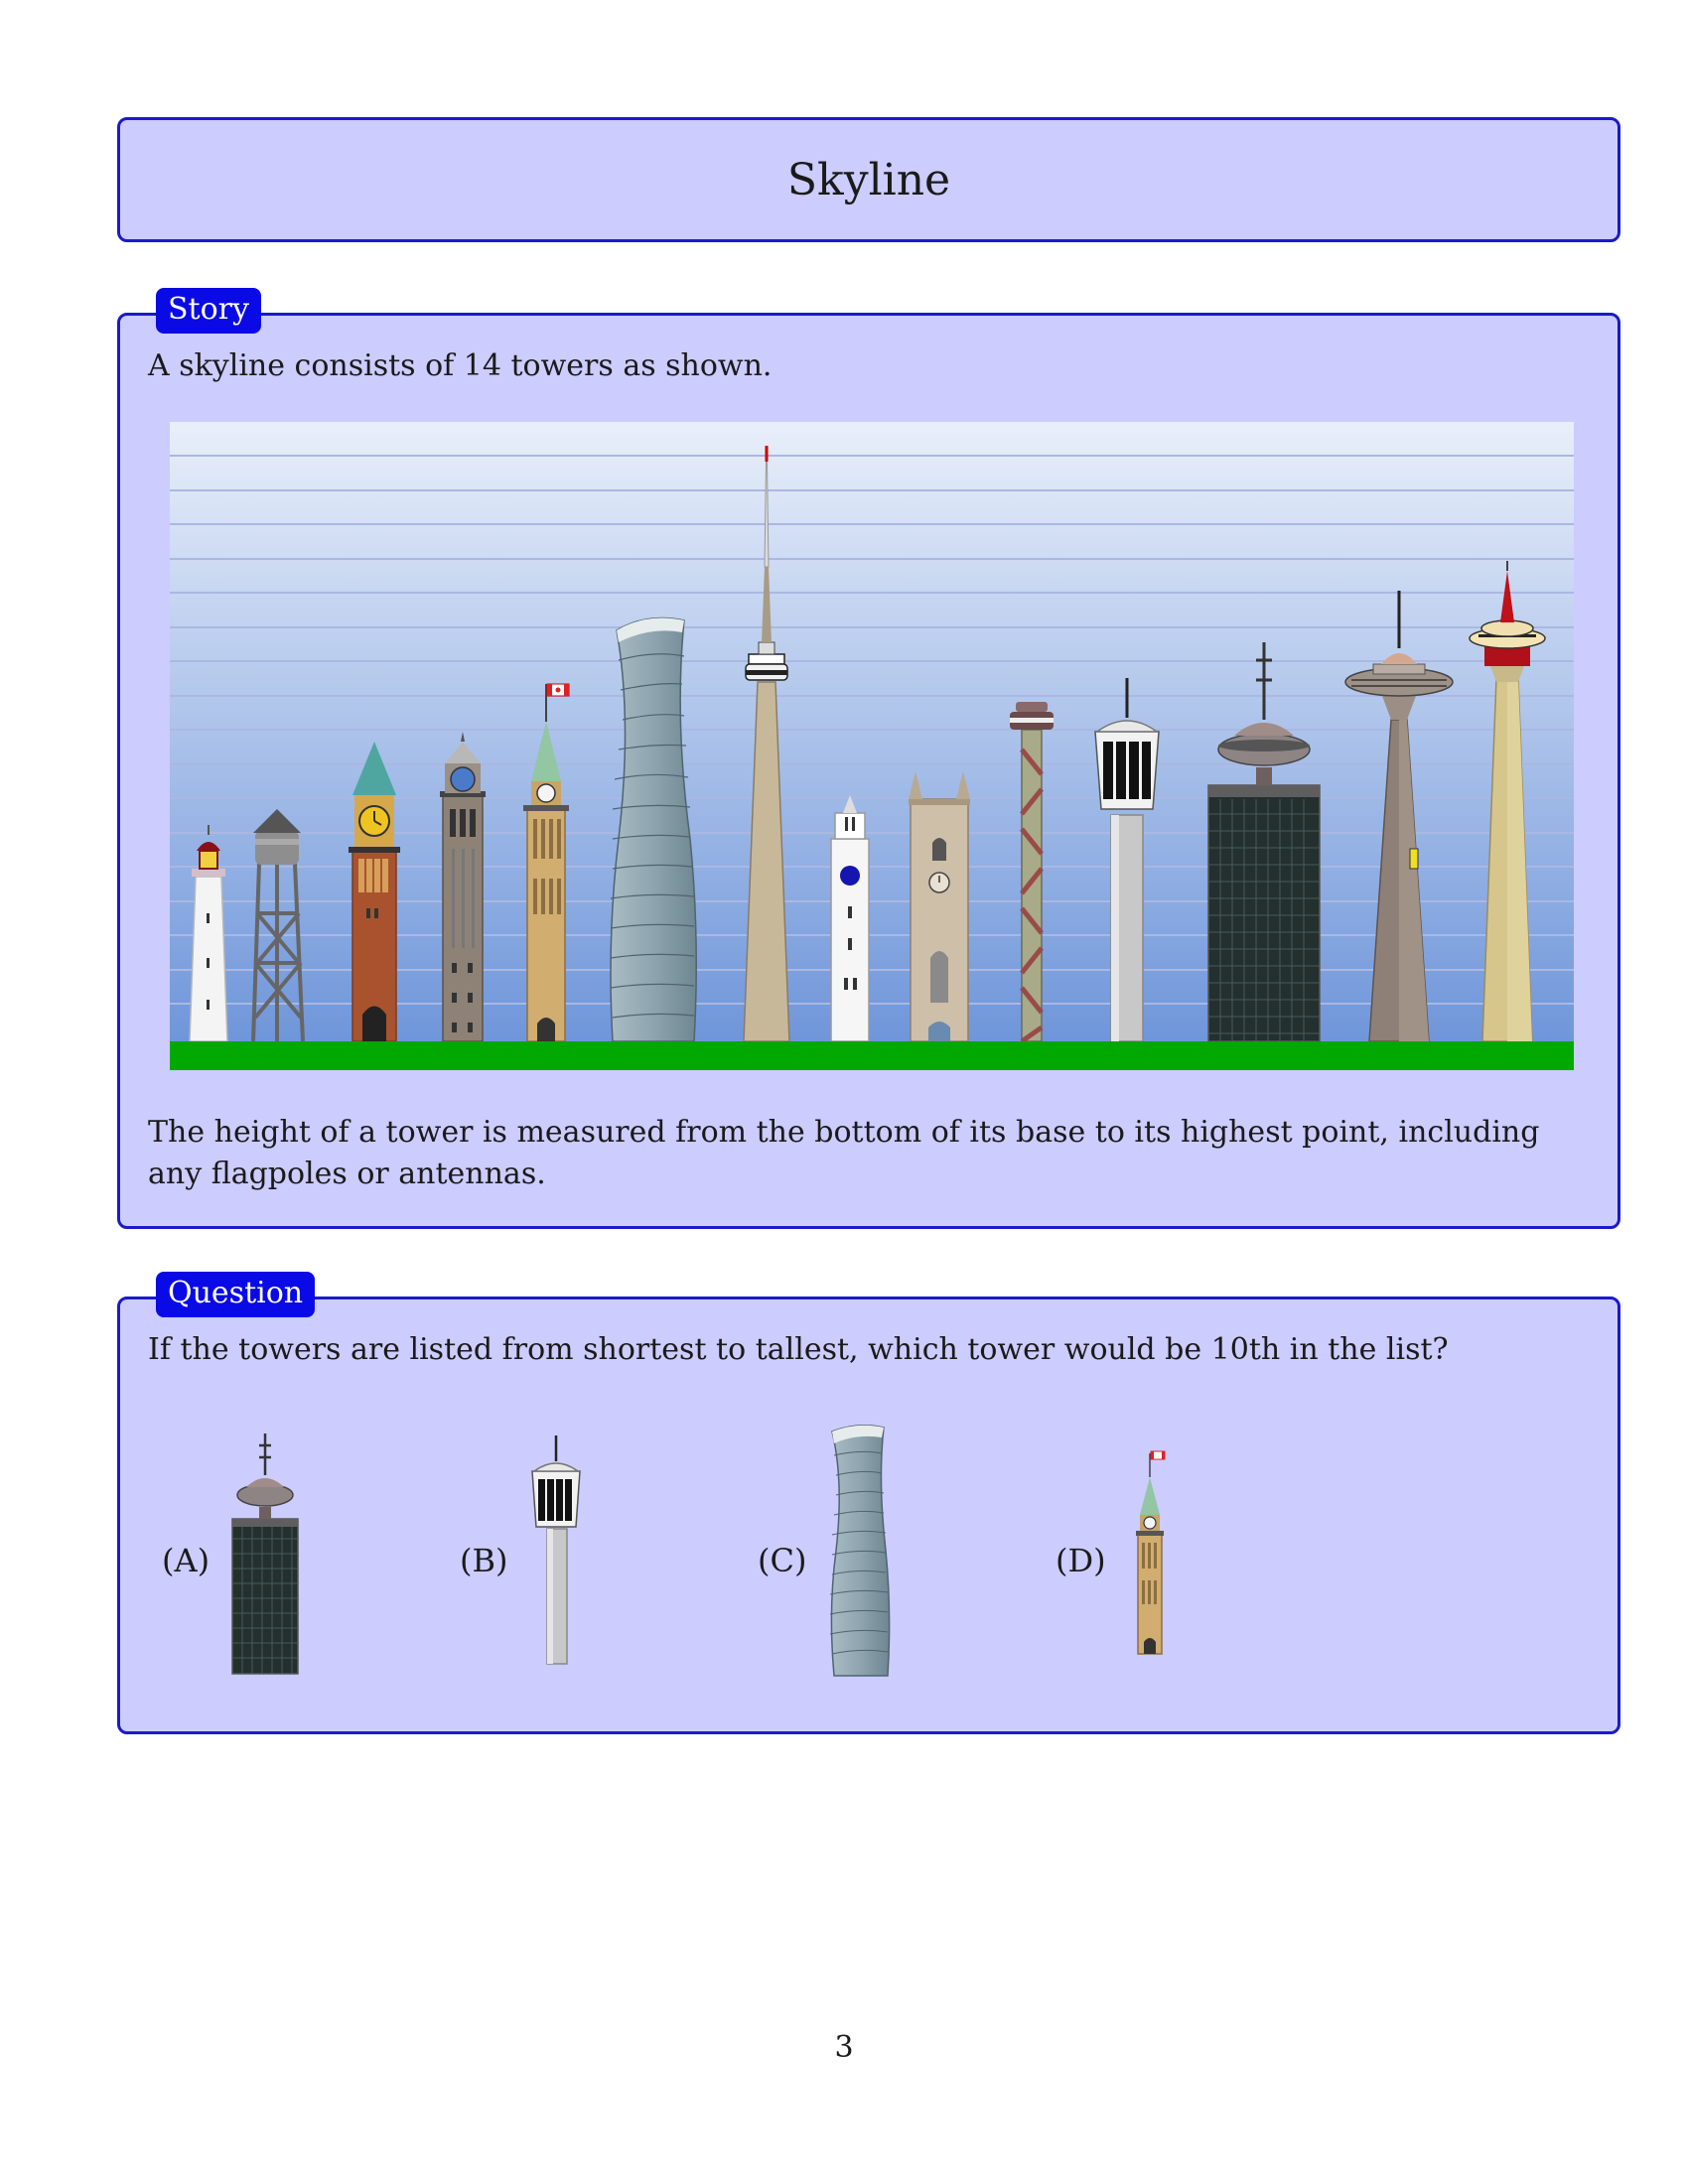 This screenshot has height=2184, width=1688. What do you see at coordinates (266, 1554) in the screenshot?
I see `dark-office-tower-with-saucer-icon` at bounding box center [266, 1554].